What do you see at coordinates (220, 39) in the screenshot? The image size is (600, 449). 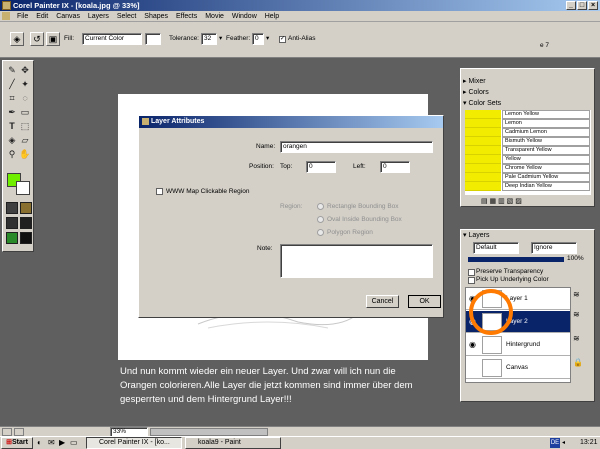 I see `tolerance-stepper-icon: ▾` at bounding box center [220, 39].